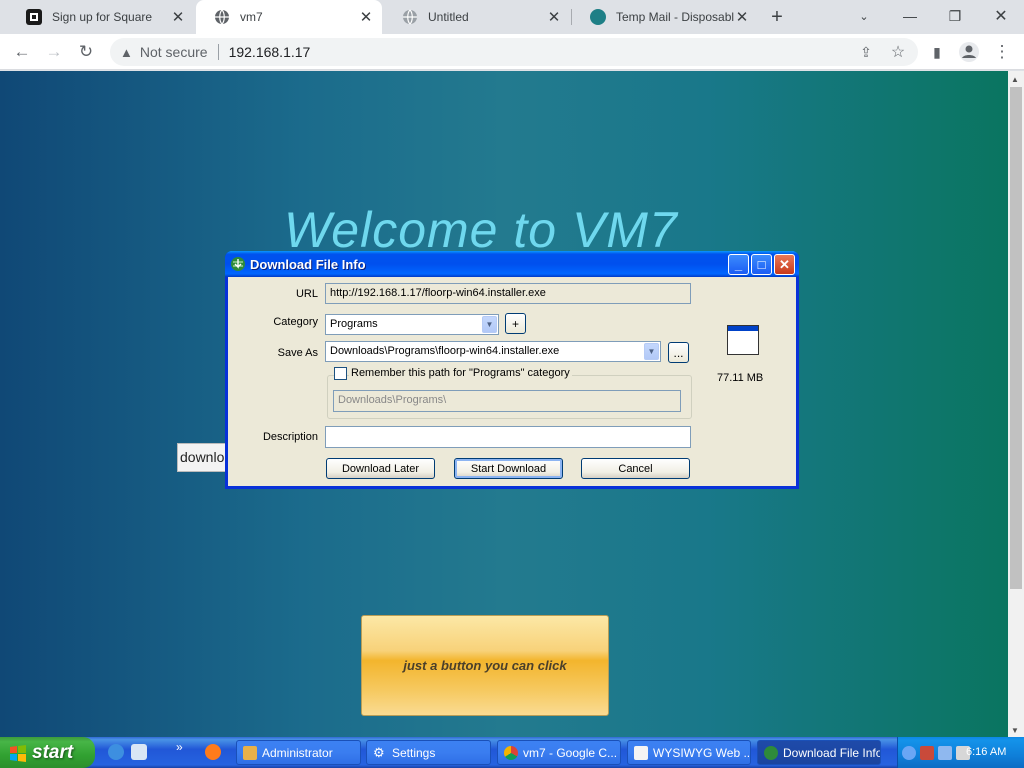 The width and height of the screenshot is (1024, 768). Describe the element at coordinates (832, 752) in the screenshot. I see `taskbar-item-label: Download File Info` at that location.